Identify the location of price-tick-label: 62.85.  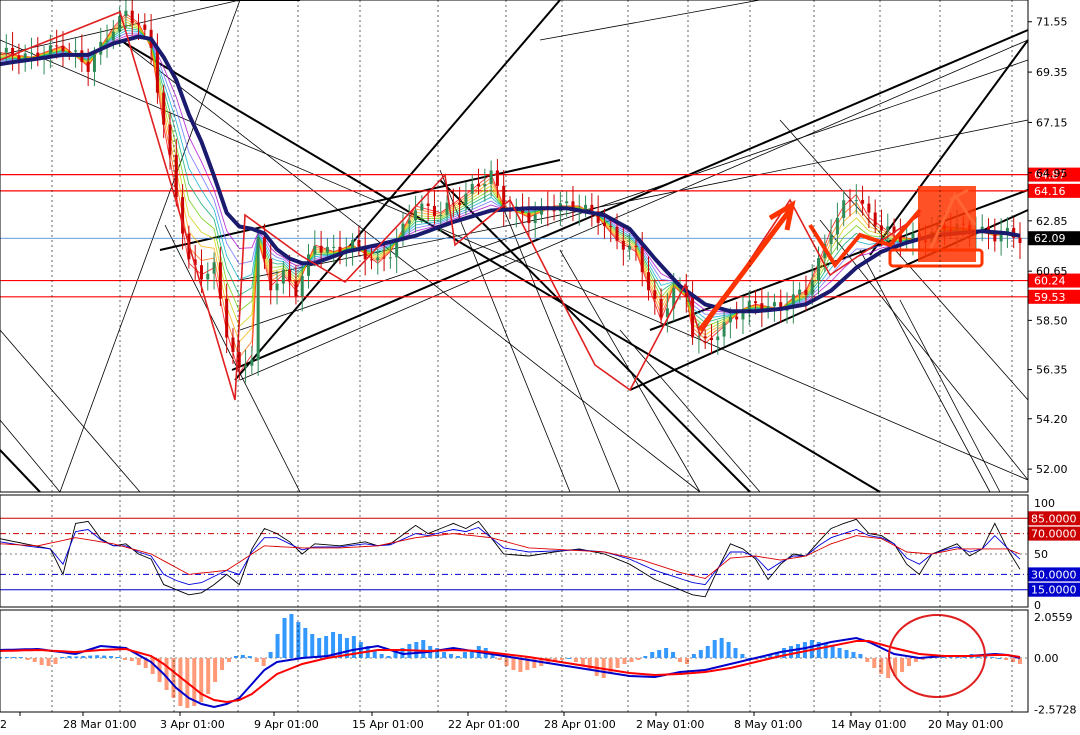
(1052, 221).